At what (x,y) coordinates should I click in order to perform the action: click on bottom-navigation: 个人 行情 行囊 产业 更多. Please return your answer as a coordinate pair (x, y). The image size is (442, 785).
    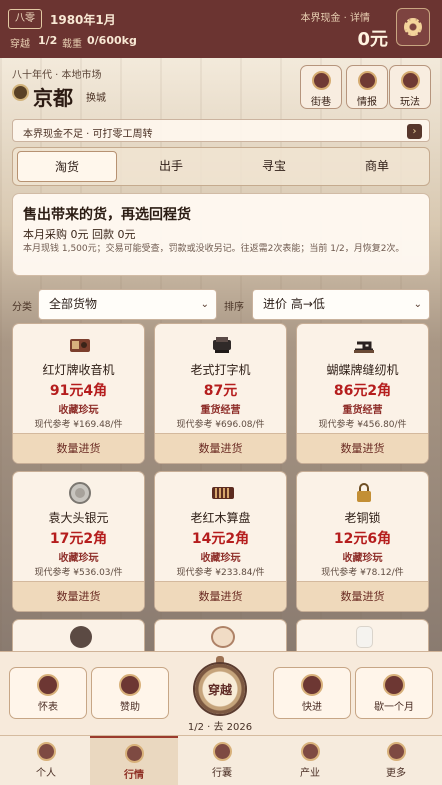
    Looking at the image, I should click on (221, 760).